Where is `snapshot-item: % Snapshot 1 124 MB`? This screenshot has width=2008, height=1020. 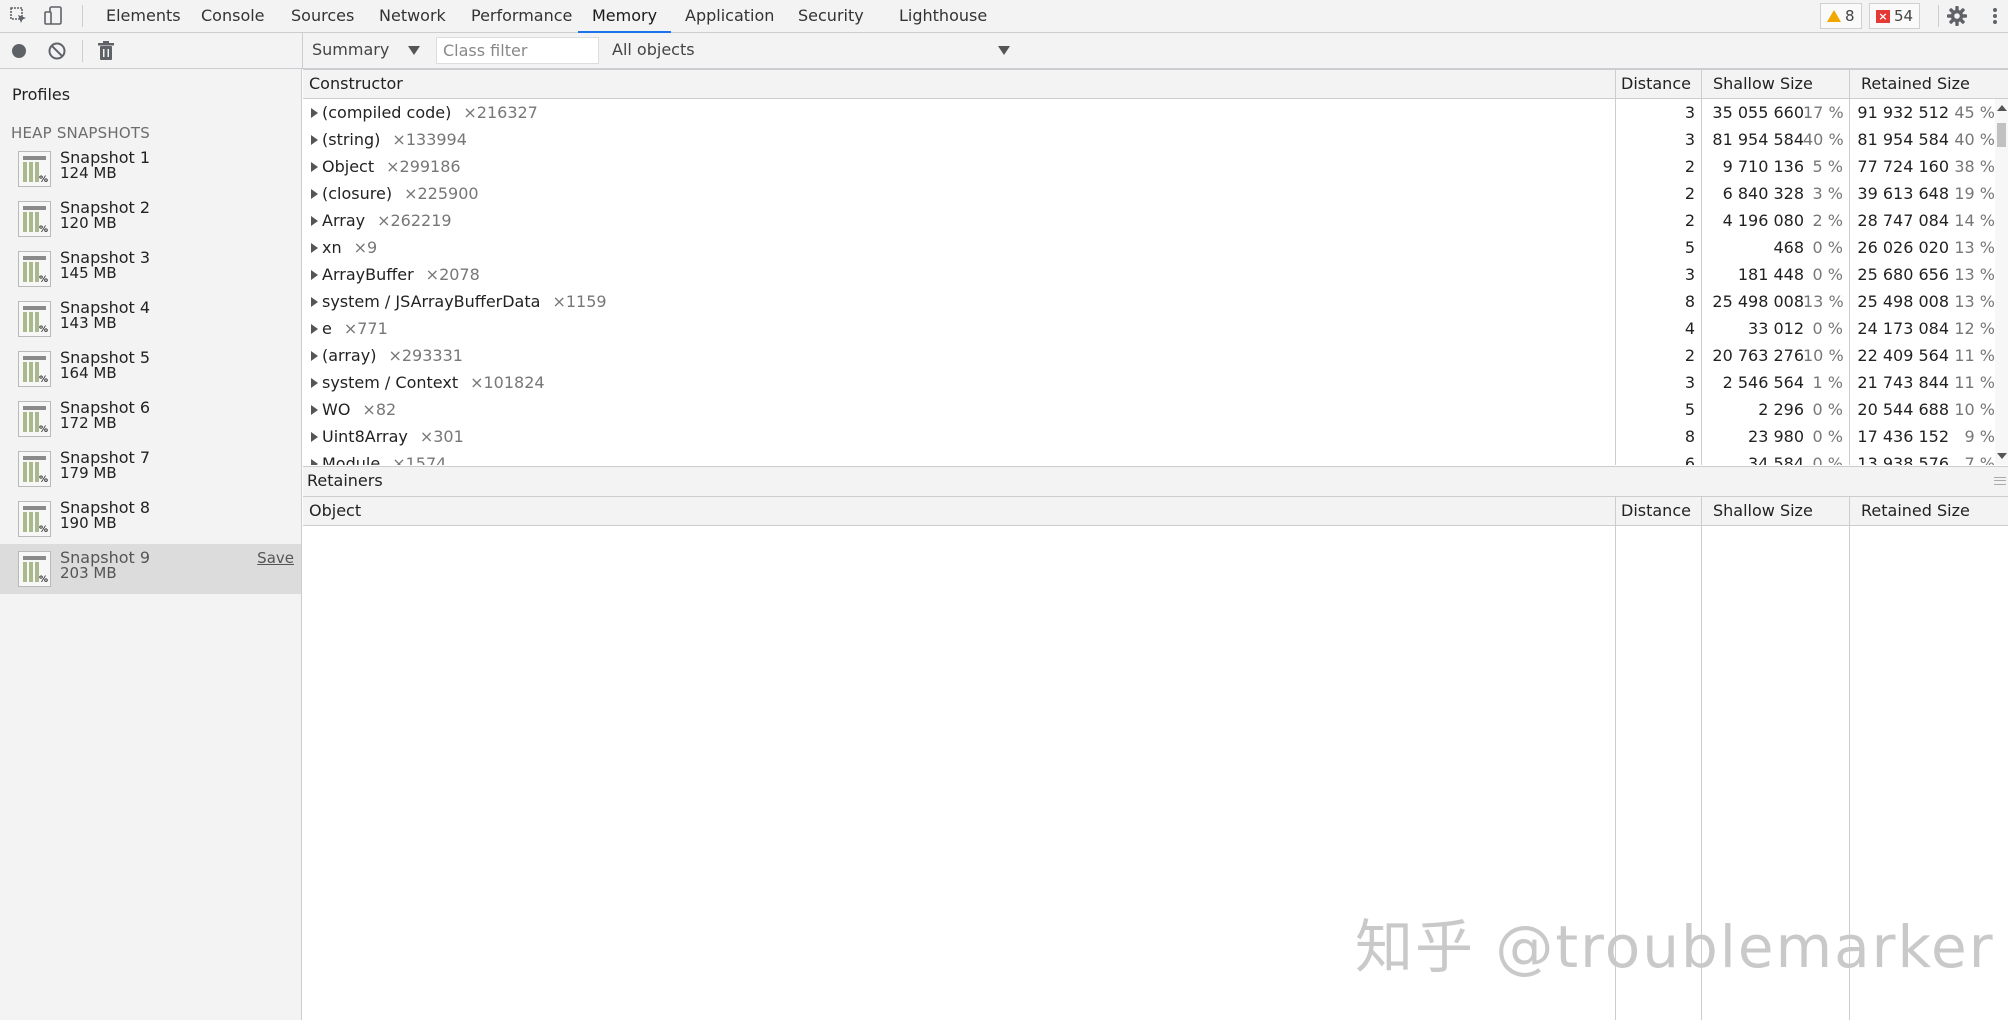 snapshot-item: % Snapshot 1 124 MB is located at coordinates (150, 169).